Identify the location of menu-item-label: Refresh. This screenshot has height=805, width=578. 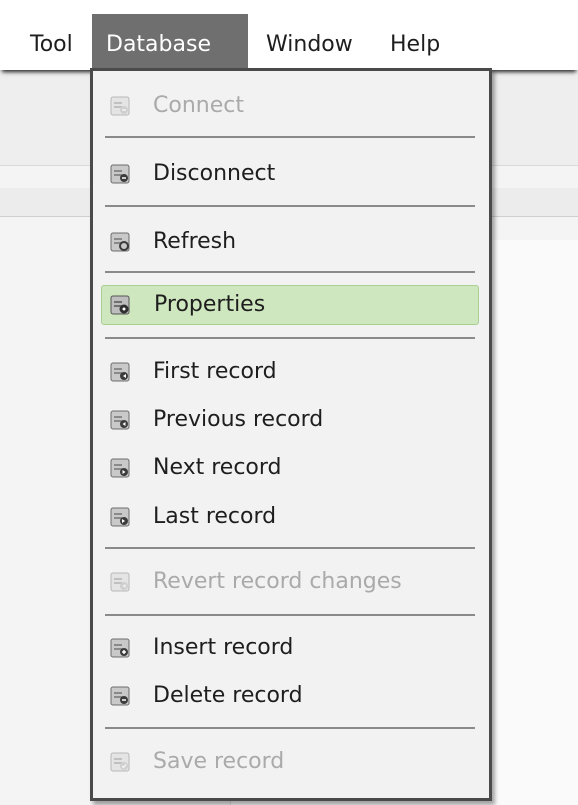
(195, 241).